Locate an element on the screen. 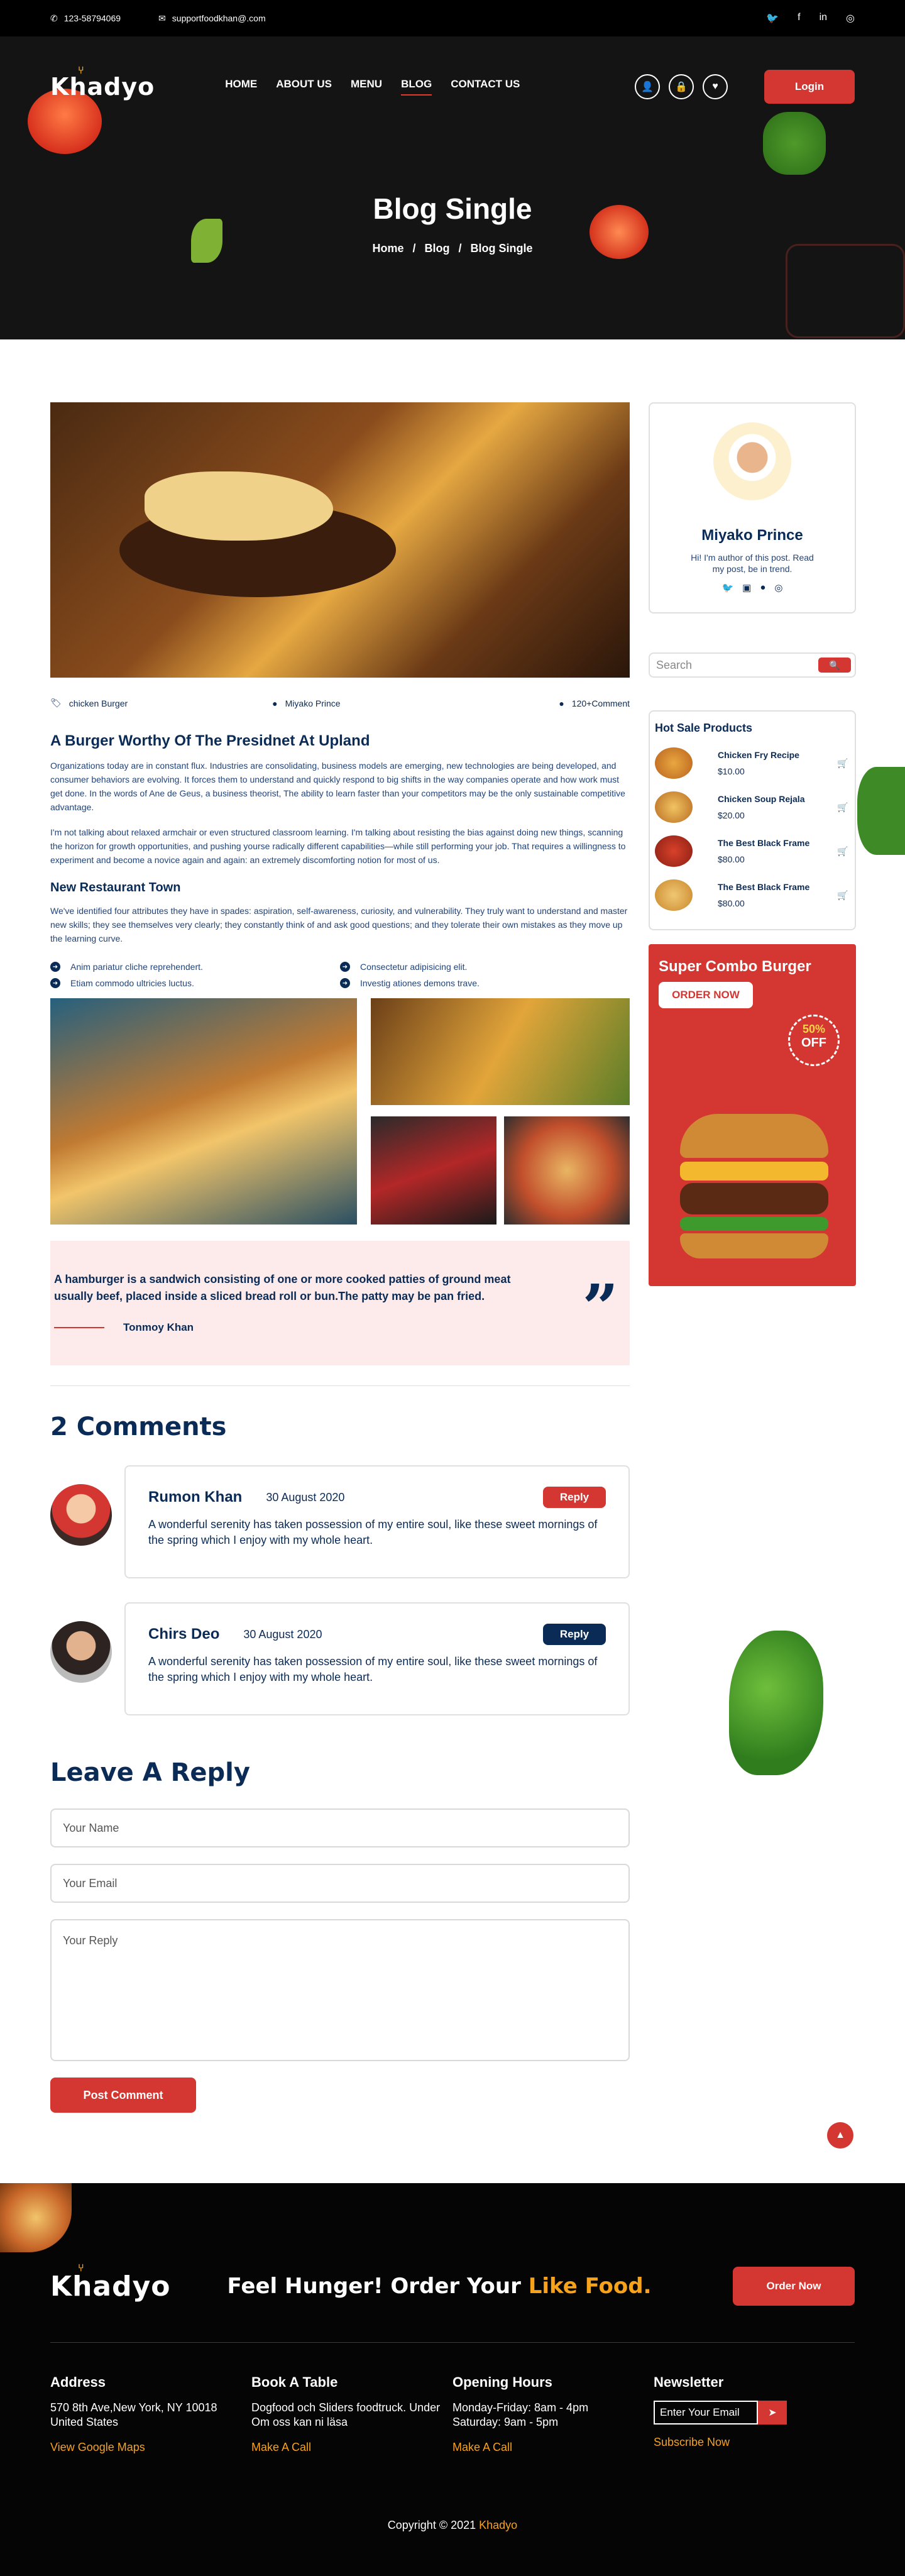 The image size is (905, 2576). quote-author-name: Tonmoy Khan is located at coordinates (158, 1327).